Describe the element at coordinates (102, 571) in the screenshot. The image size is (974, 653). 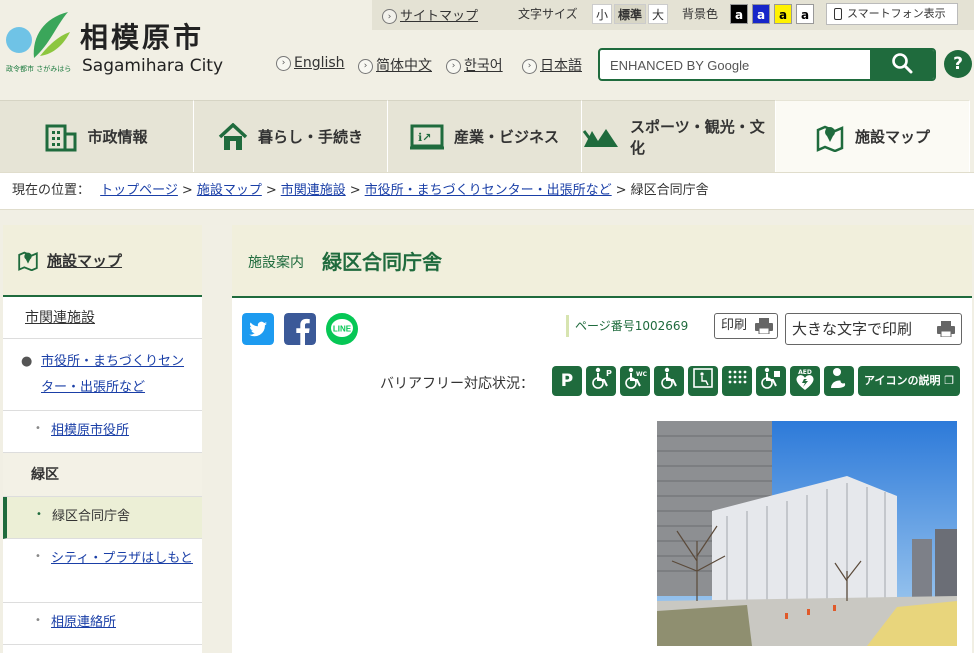
I see `sidebar-item-city-plaza: • シティ・プラザはしもと` at that location.